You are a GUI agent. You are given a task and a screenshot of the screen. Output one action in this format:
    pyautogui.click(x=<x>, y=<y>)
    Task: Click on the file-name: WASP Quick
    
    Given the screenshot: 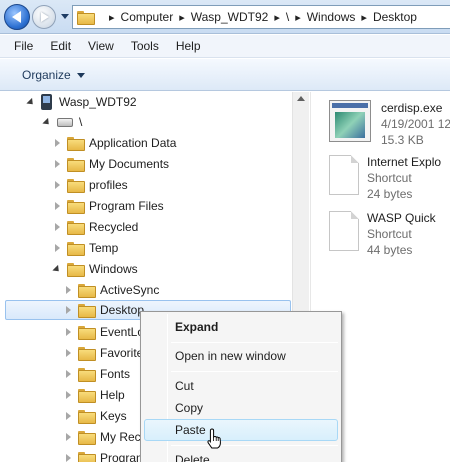 What is the action you would take?
    pyautogui.click(x=401, y=218)
    